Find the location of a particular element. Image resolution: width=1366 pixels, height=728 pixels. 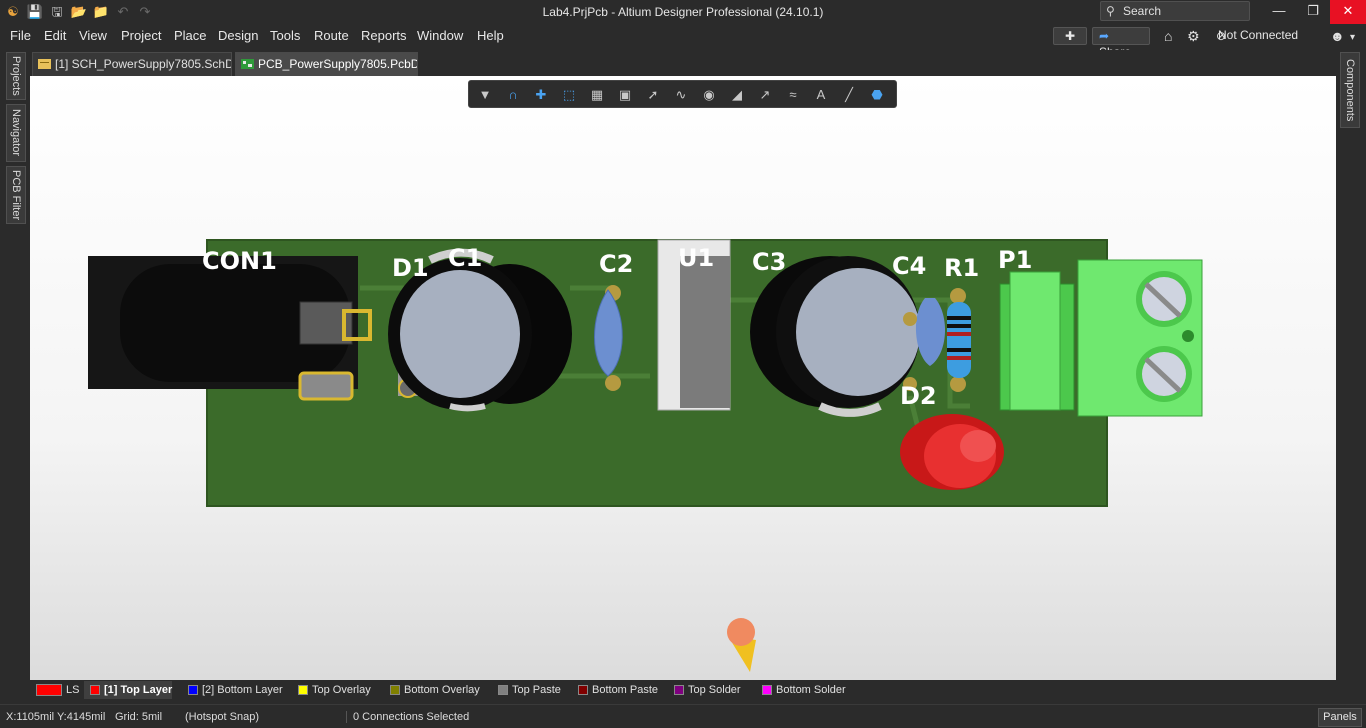

layer-tab-bottom-paste: Bottom Paste is located at coordinates (615, 690).